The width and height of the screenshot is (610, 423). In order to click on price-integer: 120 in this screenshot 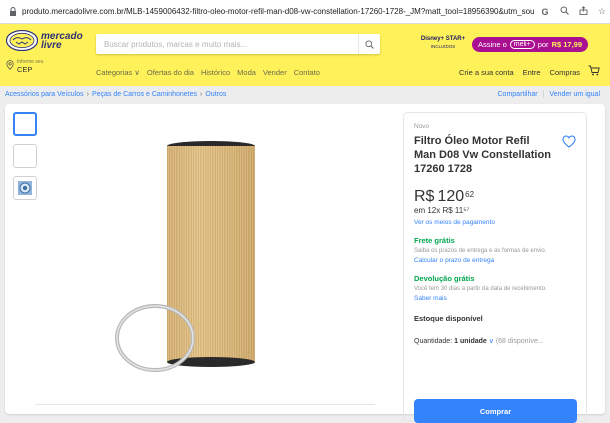, I will do `click(451, 196)`.